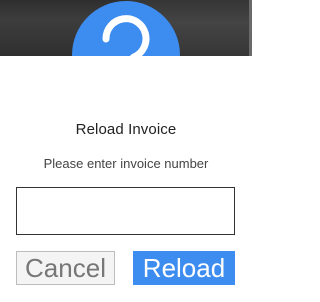  I want to click on dialog-title: Reload Invoice, so click(126, 129).